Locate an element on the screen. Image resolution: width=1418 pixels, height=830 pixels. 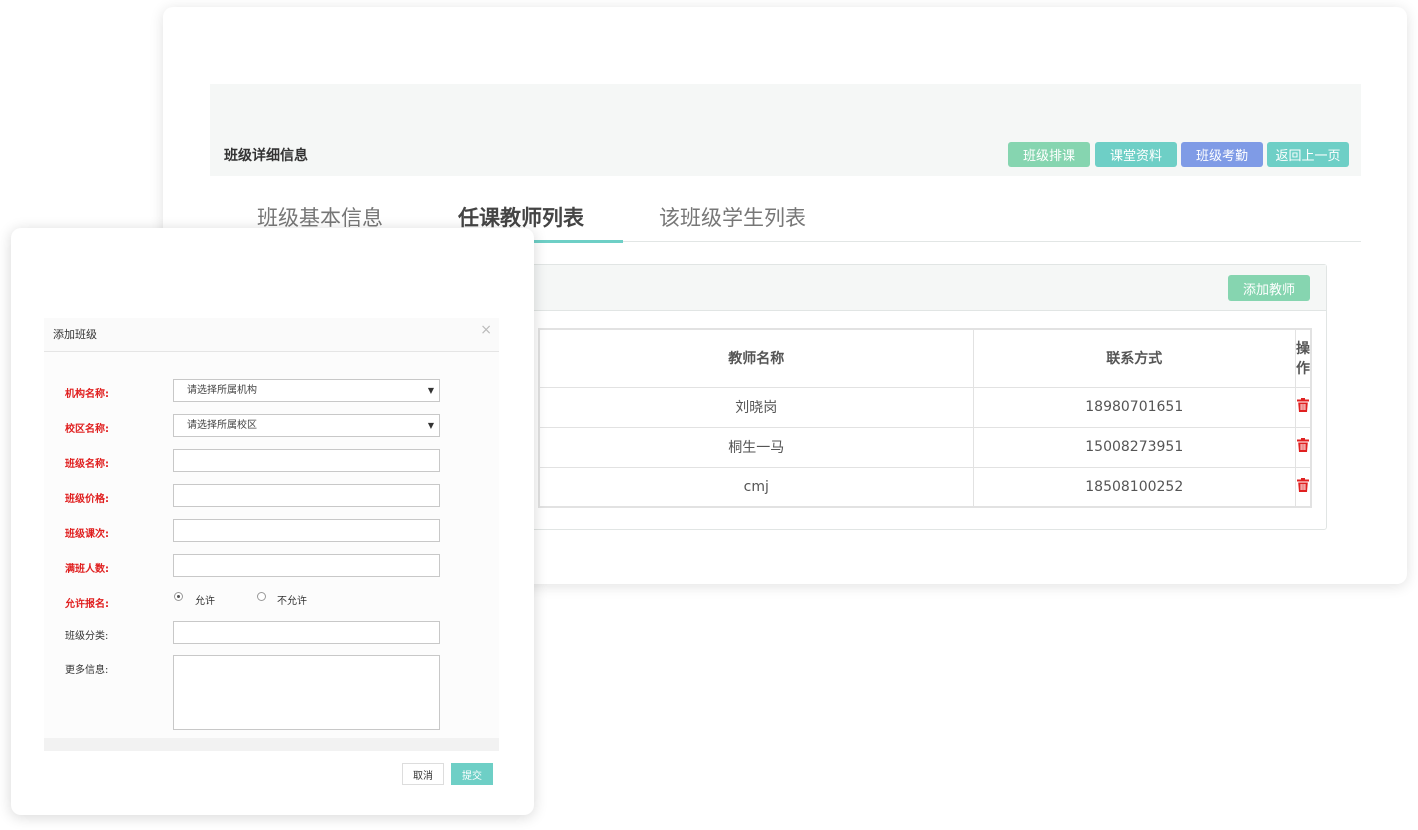
class-name-label: 班级名称: is located at coordinates (87, 464).